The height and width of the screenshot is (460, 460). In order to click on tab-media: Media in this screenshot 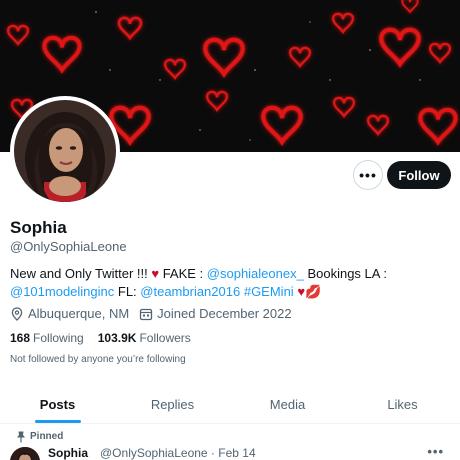, I will do `click(287, 404)`.